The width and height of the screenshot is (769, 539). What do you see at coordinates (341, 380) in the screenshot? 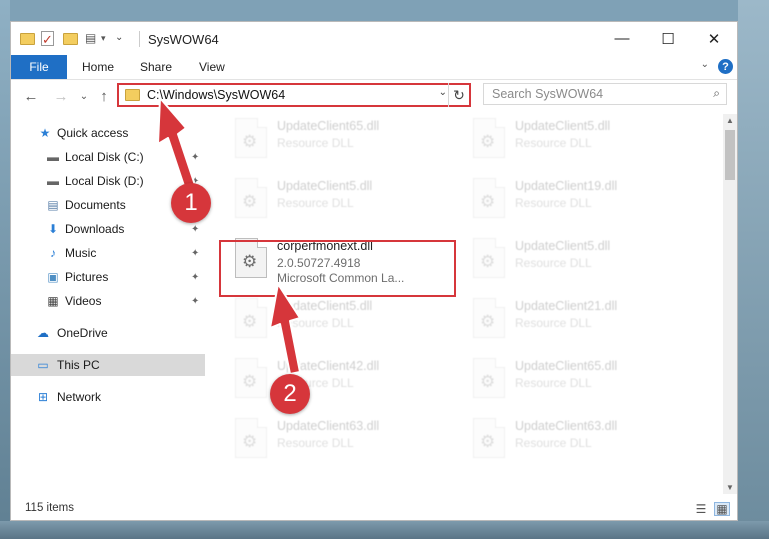
I see `file-tile: ⚙ UpdateClient42.dll Resource DLL` at bounding box center [341, 380].